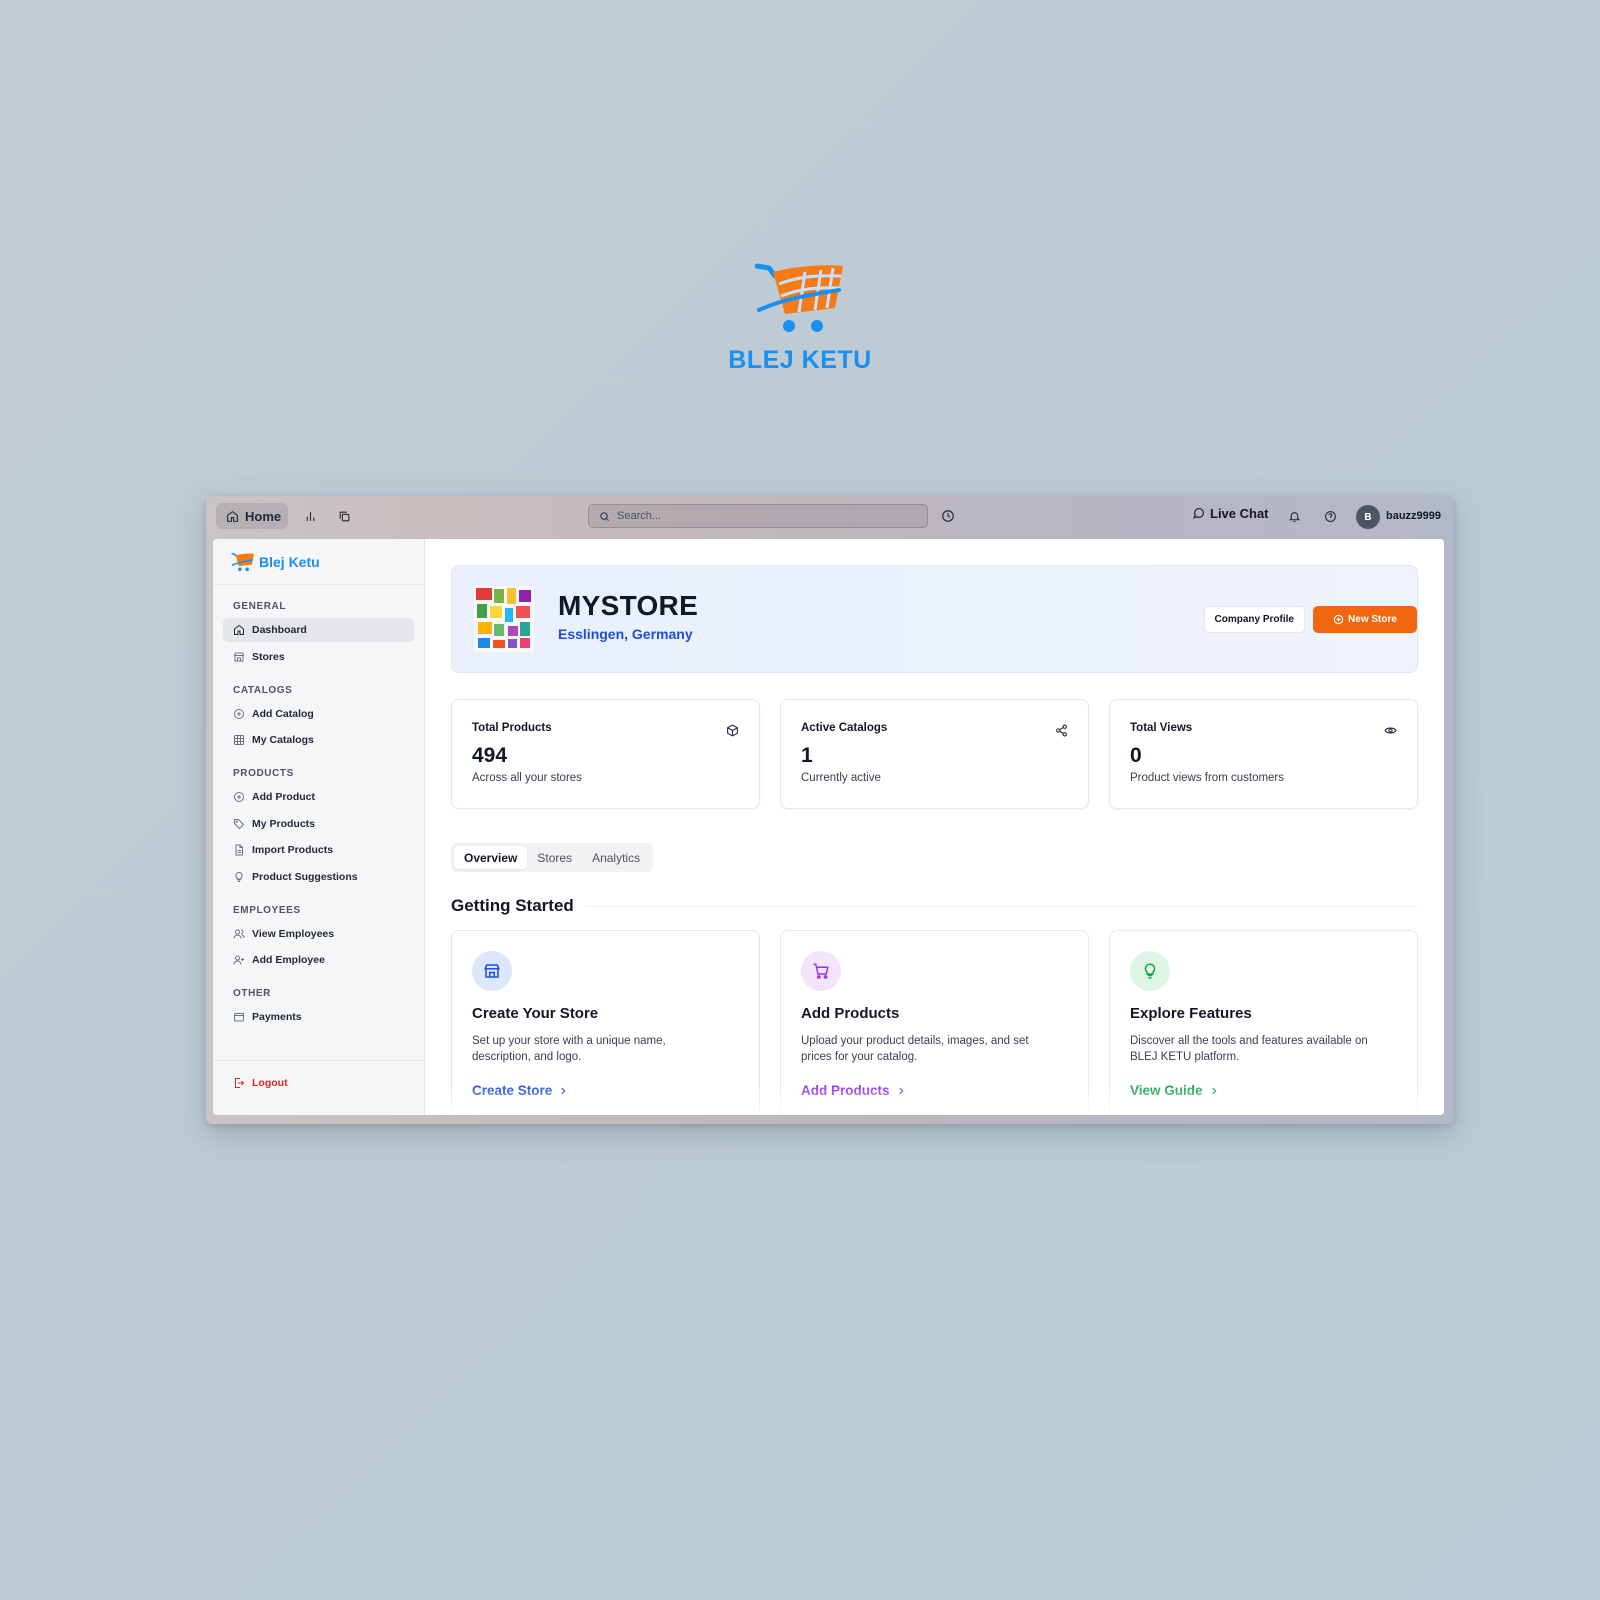 The image size is (1600, 1600). What do you see at coordinates (512, 1090) in the screenshot?
I see `link-label: Create Store` at bounding box center [512, 1090].